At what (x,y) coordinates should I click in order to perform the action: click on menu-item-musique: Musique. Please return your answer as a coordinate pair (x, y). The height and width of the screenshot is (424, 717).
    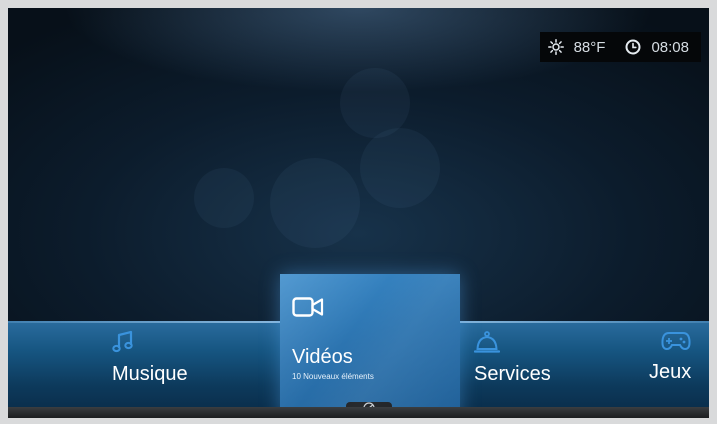
    Looking at the image, I should click on (150, 358).